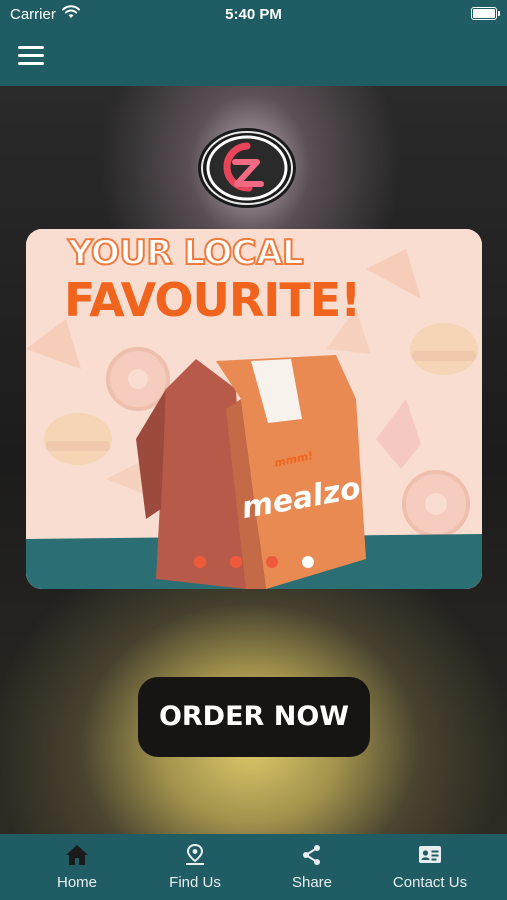  What do you see at coordinates (311, 855) in the screenshot?
I see `share-icon` at bounding box center [311, 855].